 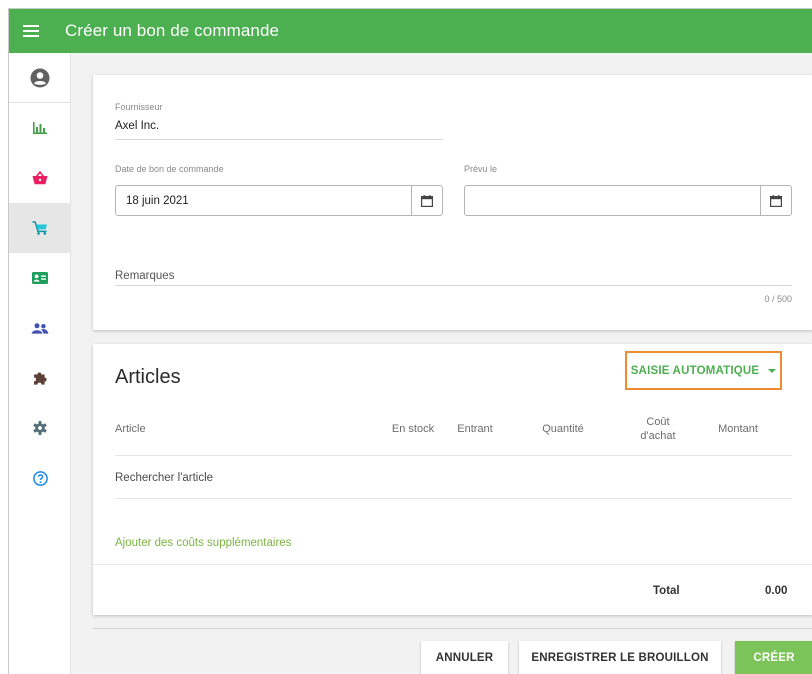 What do you see at coordinates (279, 200) in the screenshot?
I see `order-date-field: 18 juin 2021` at bounding box center [279, 200].